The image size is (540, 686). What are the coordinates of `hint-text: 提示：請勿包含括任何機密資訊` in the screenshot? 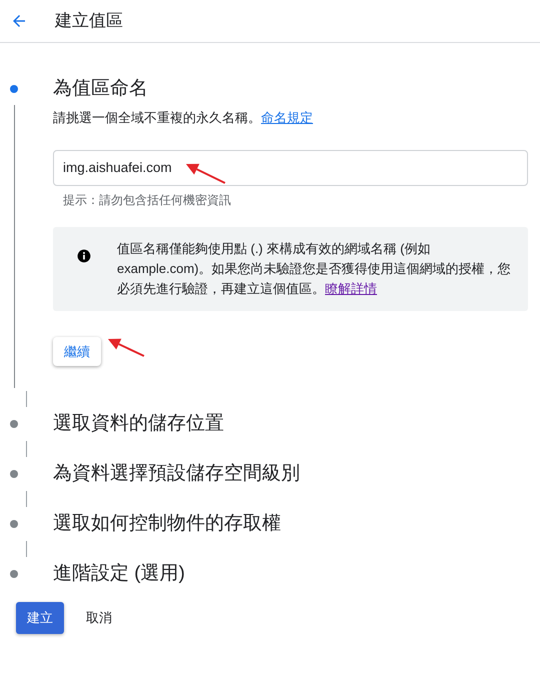 It's located at (147, 200).